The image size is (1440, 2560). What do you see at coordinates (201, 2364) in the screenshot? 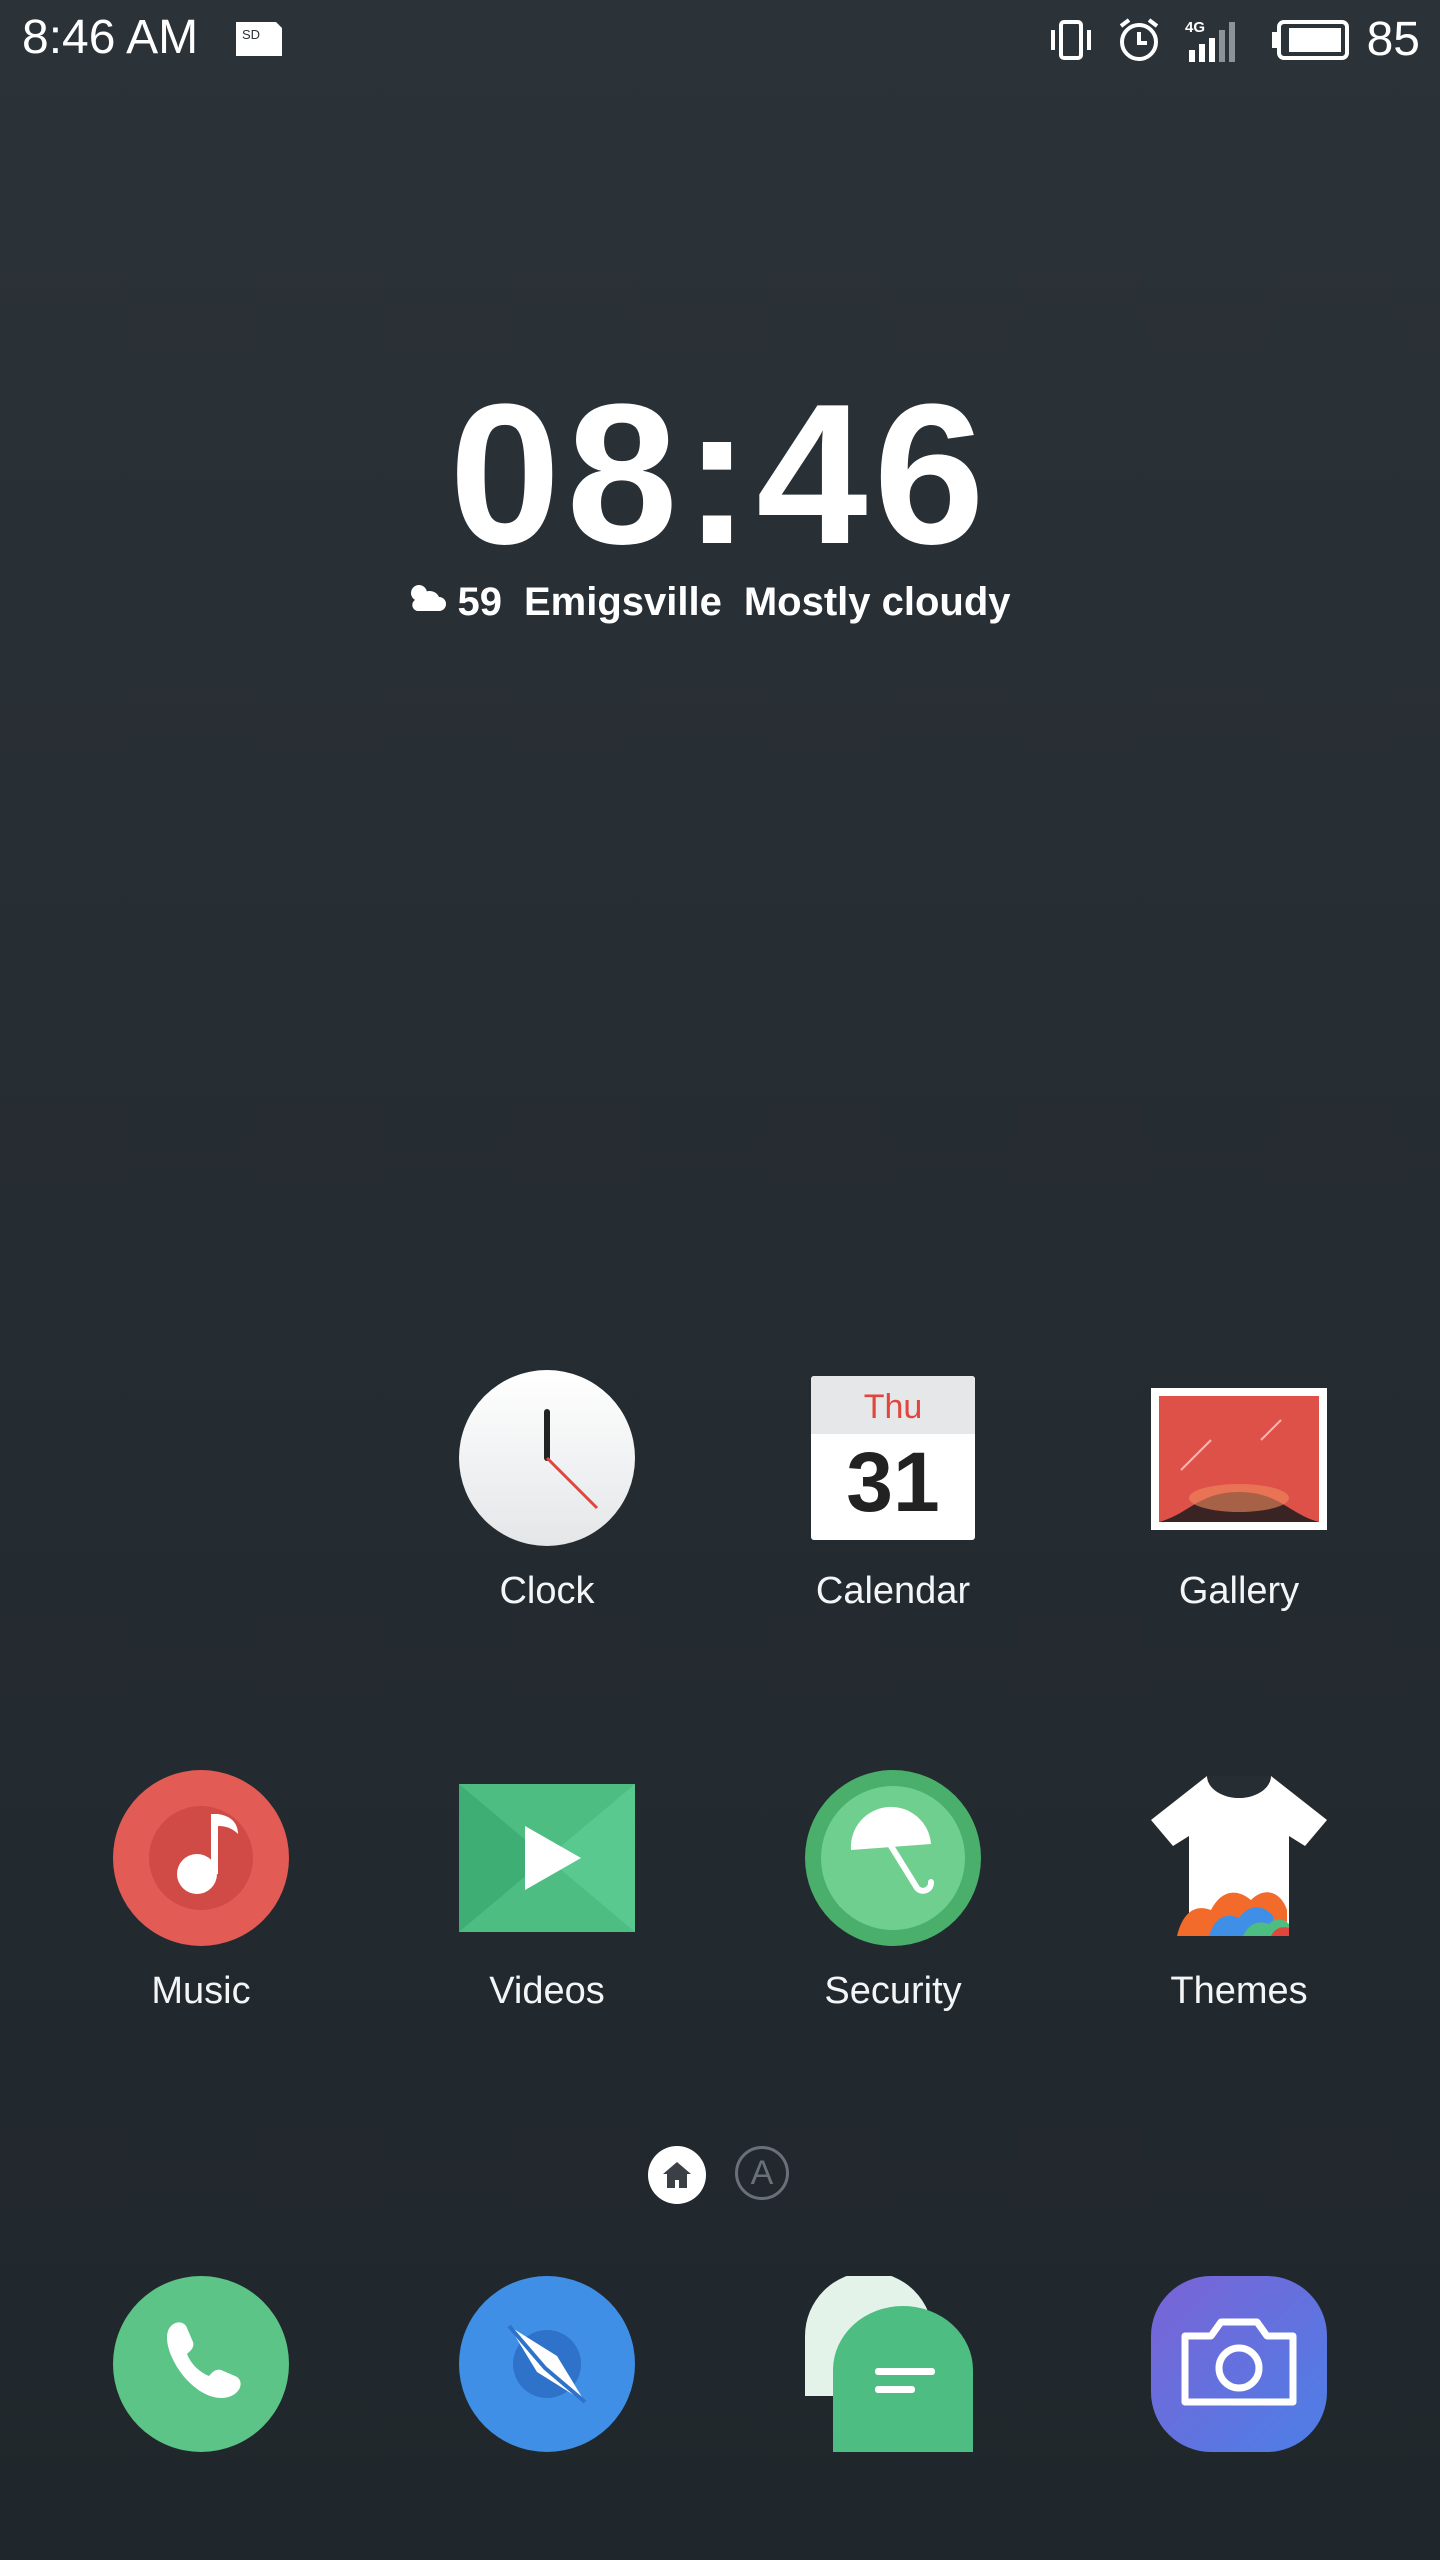
I see `phone-icon` at bounding box center [201, 2364].